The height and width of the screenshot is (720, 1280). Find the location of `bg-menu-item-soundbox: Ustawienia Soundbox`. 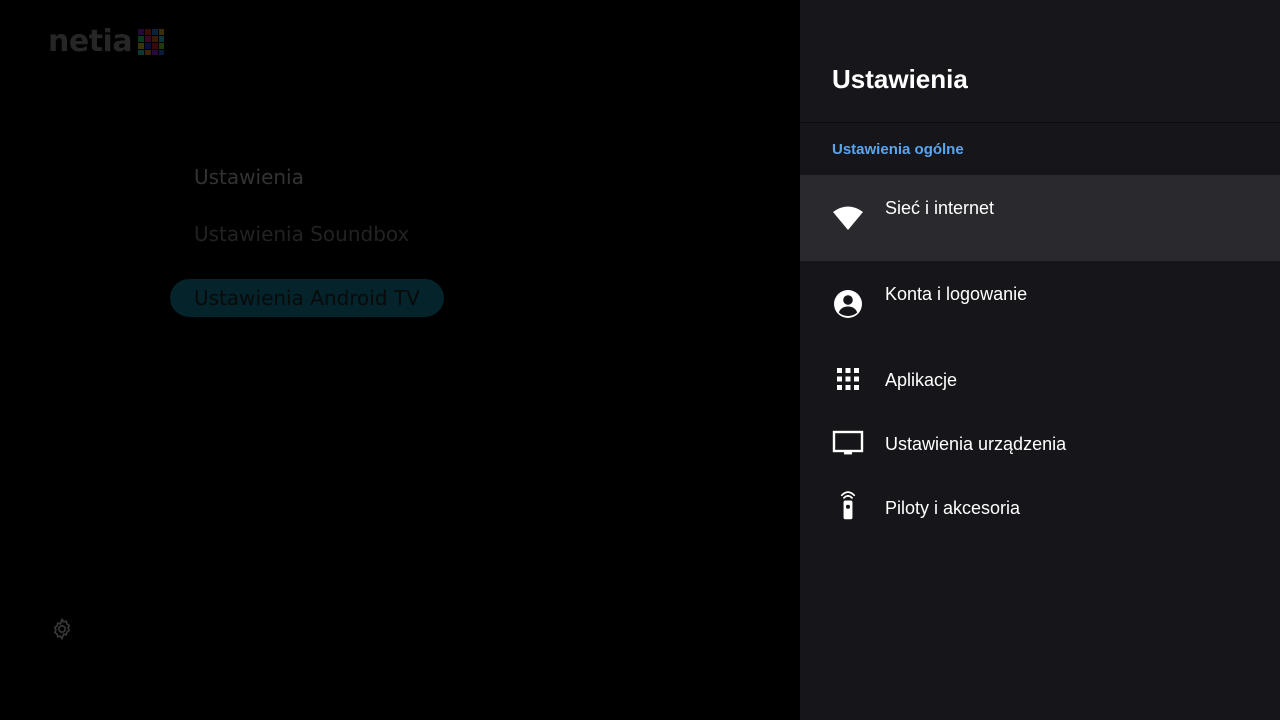

bg-menu-item-soundbox: Ustawienia Soundbox is located at coordinates (302, 234).